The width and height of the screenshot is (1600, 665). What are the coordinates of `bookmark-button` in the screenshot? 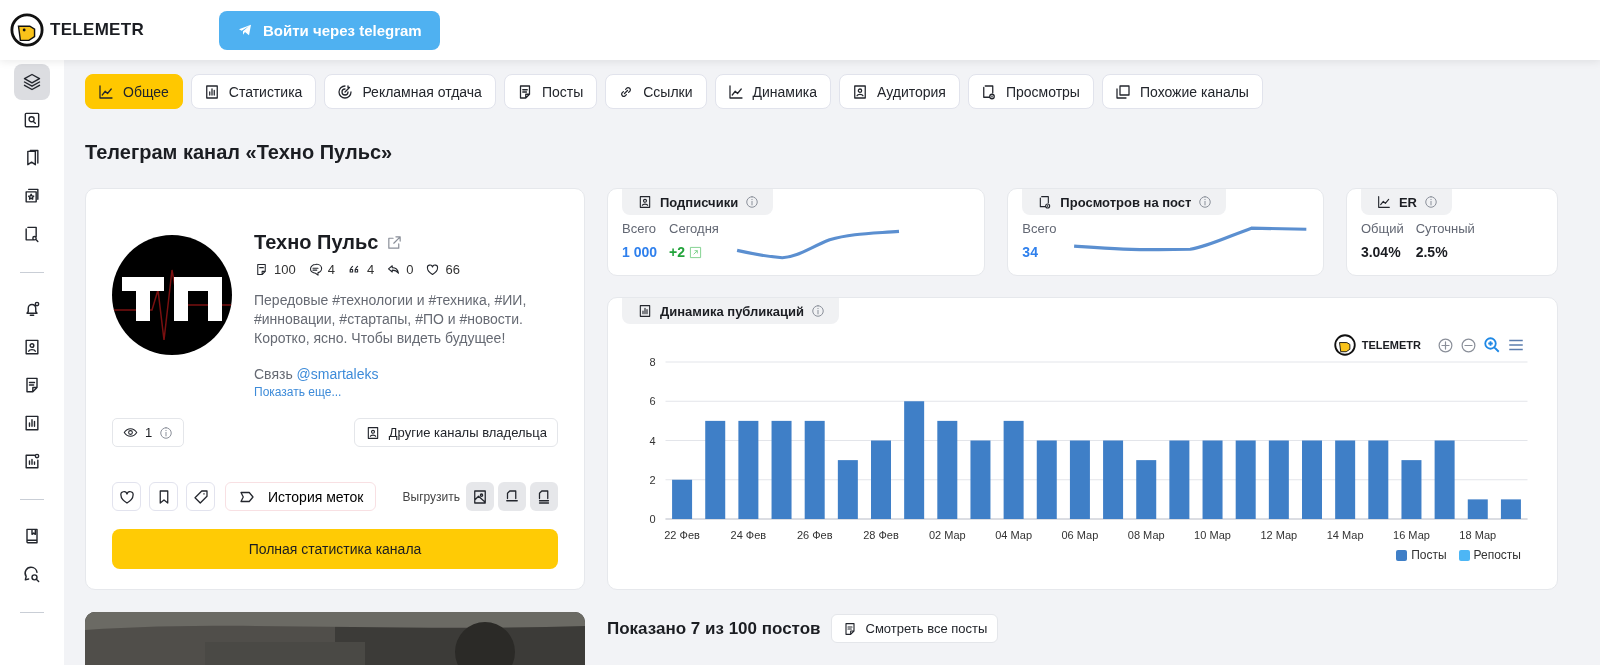 It's located at (163, 496).